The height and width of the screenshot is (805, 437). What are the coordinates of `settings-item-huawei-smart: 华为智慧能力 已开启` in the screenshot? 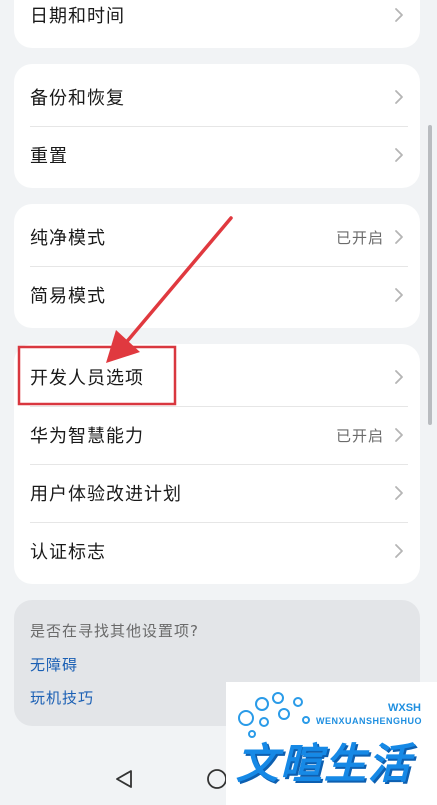 It's located at (217, 435).